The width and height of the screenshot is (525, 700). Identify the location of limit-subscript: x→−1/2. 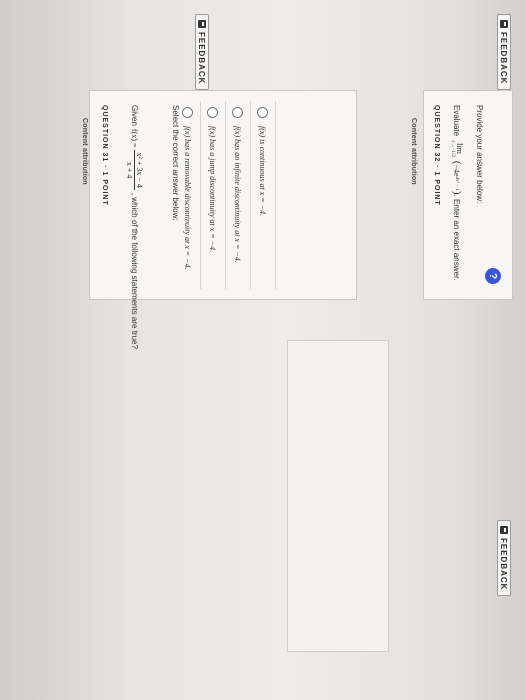
(452, 148).